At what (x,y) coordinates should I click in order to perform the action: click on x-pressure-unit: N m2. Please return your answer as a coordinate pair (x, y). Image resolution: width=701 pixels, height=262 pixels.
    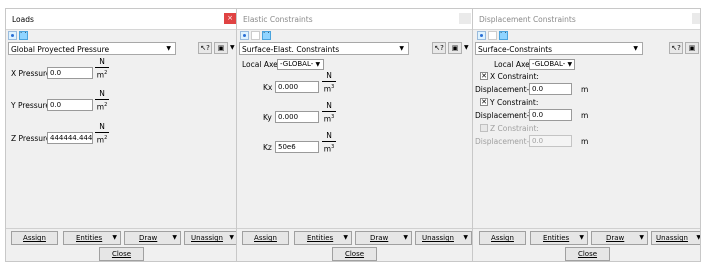
    Looking at the image, I should click on (102, 68).